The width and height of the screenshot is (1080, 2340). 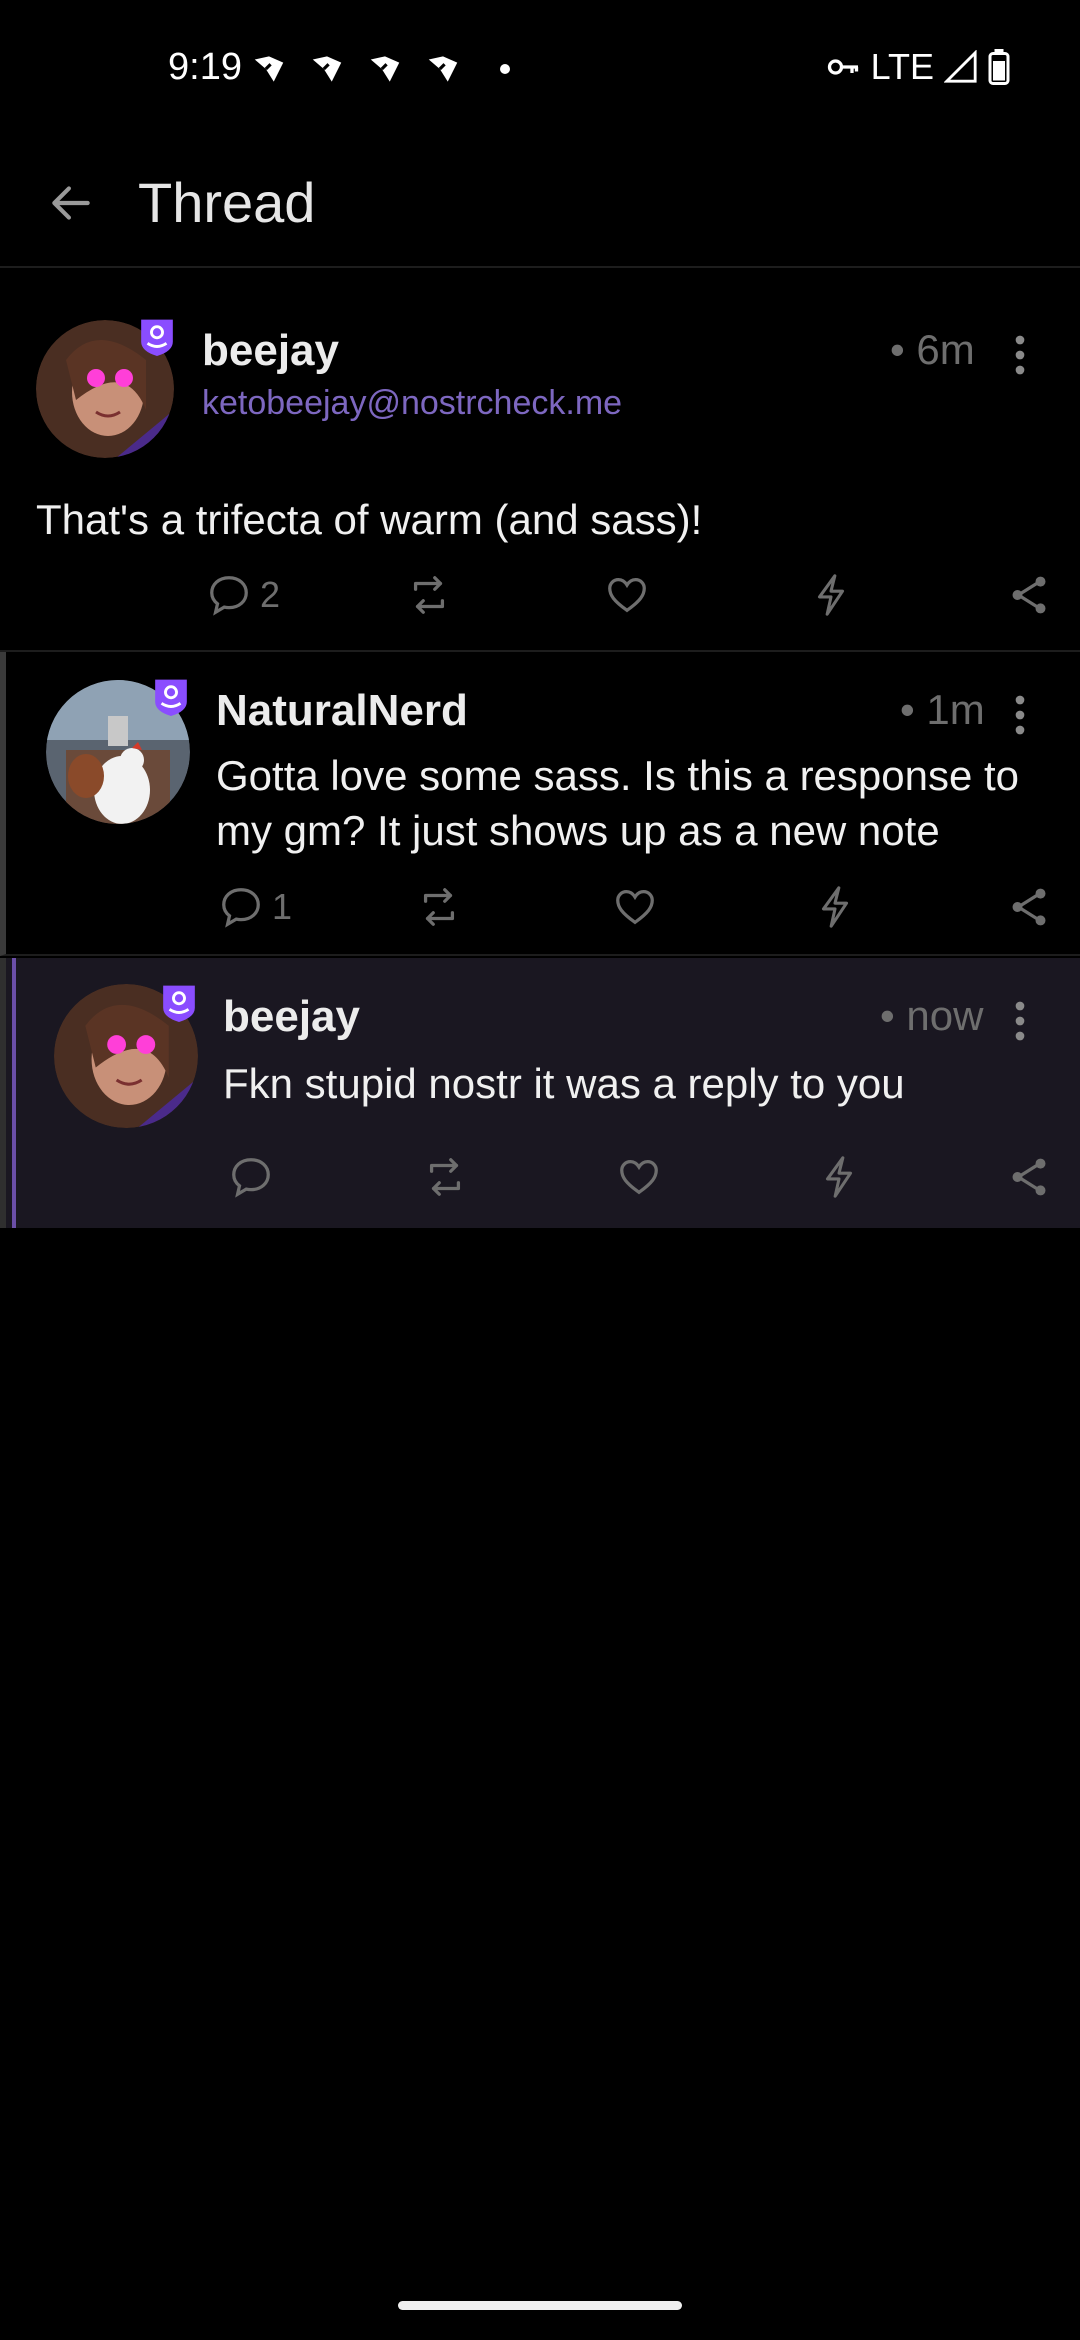 I want to click on page-title: Thread, so click(x=227, y=202).